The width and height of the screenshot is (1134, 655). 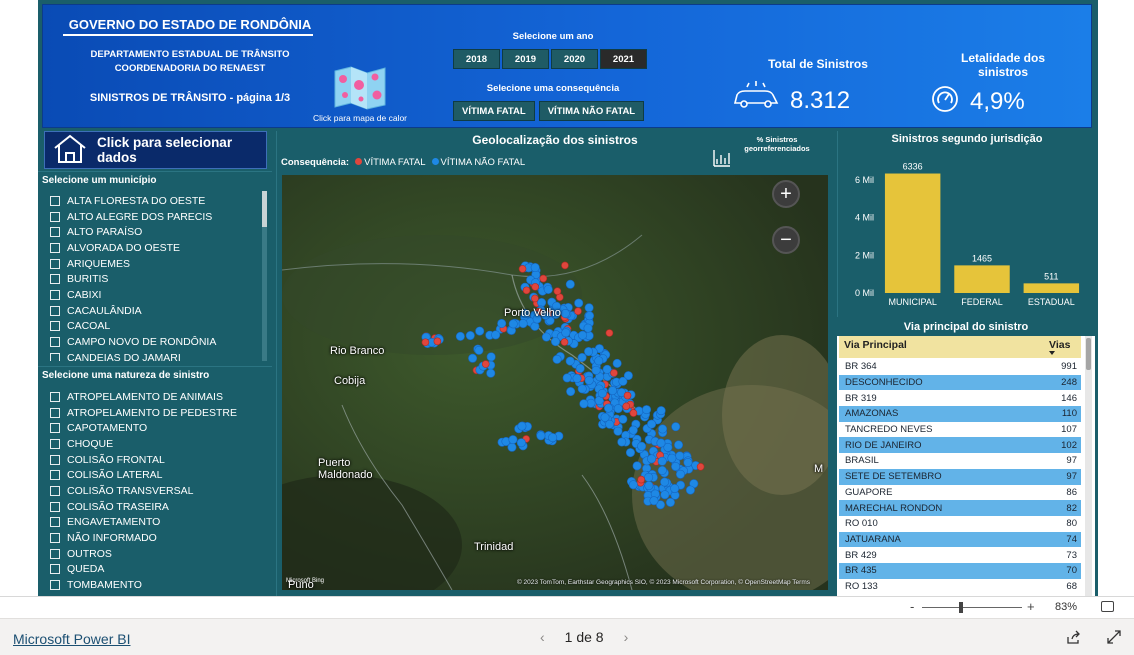 I want to click on fullscreen-icon, so click(x=1114, y=639).